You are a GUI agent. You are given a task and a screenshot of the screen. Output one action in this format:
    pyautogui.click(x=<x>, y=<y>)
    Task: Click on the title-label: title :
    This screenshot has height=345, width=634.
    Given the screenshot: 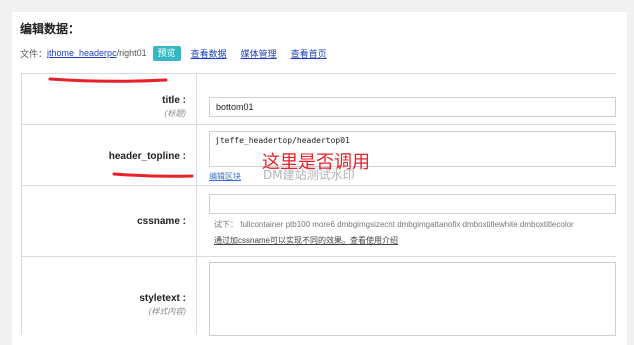 What is the action you would take?
    pyautogui.click(x=174, y=100)
    